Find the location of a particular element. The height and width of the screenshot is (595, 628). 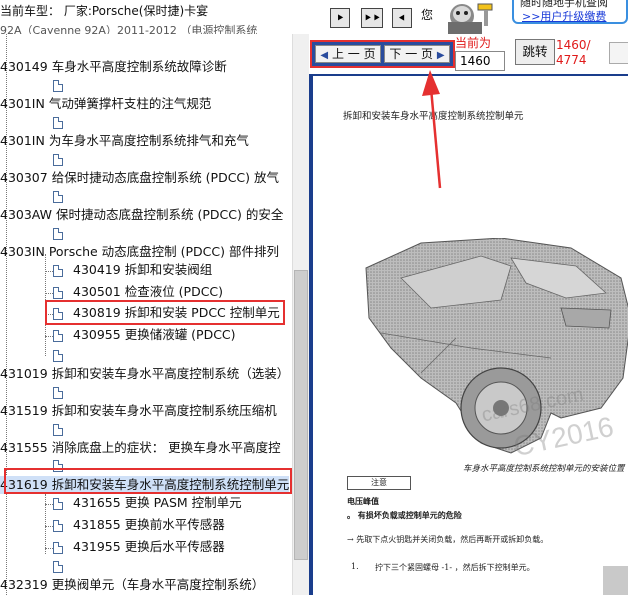

nav-last-button: ⯈⯈ is located at coordinates (372, 18).